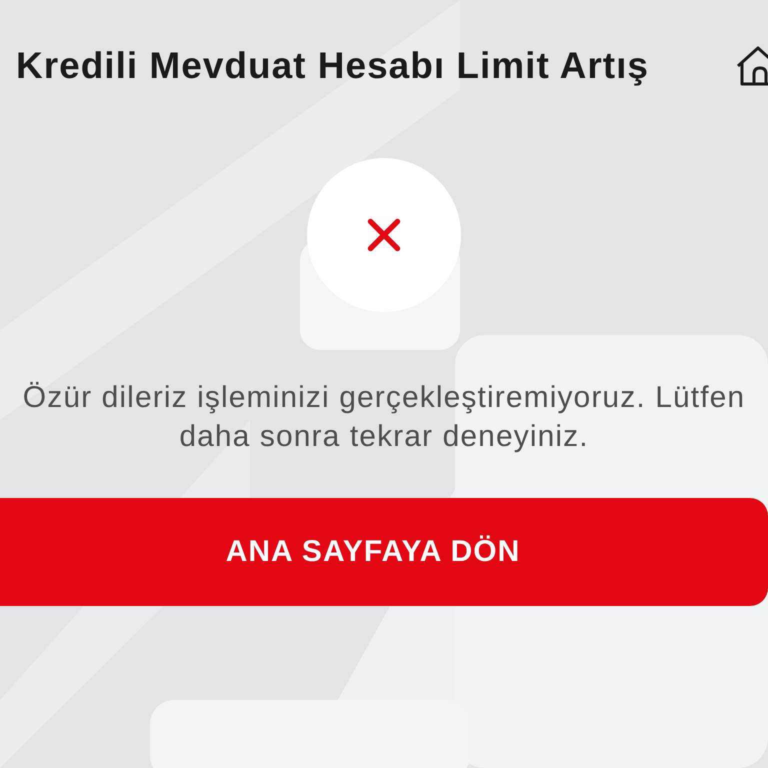 Image resolution: width=768 pixels, height=768 pixels. What do you see at coordinates (384, 417) in the screenshot?
I see `error-message: Özür dileriz işleminizi gerçekleştiremiyoruz. Lütfen daha sonra tekrar deneyiniz.` at bounding box center [384, 417].